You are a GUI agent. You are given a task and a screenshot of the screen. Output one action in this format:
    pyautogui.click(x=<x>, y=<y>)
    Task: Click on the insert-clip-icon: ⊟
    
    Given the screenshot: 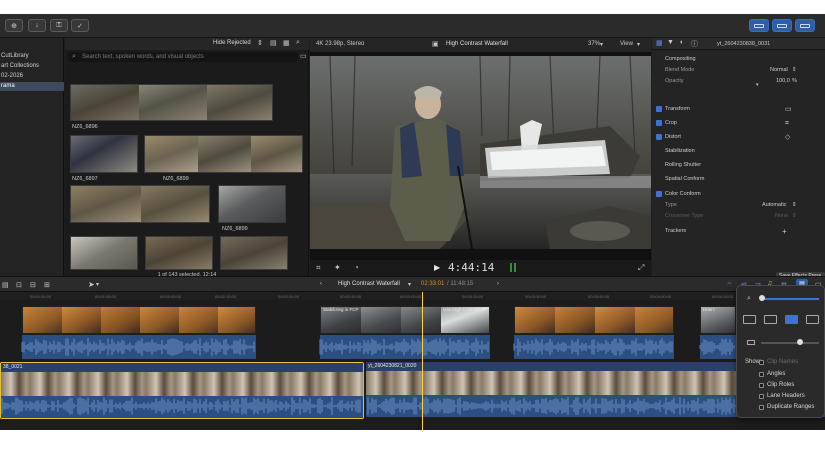 What is the action you would take?
    pyautogui.click(x=33, y=285)
    